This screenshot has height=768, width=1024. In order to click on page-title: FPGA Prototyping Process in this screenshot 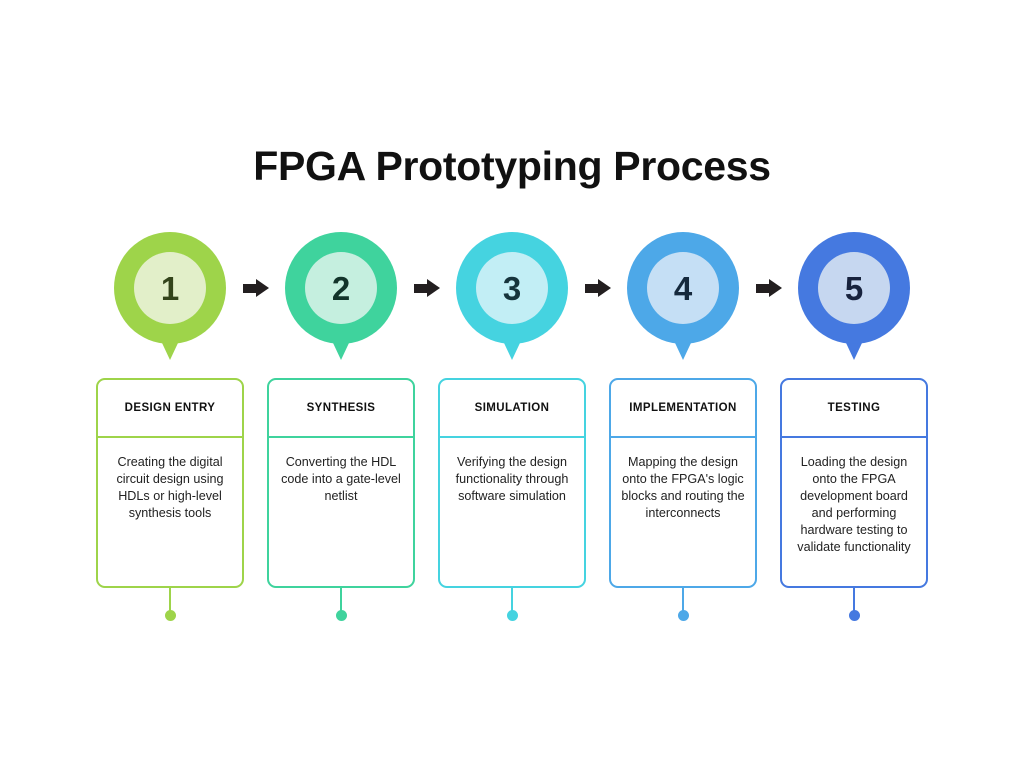, I will do `click(512, 166)`.